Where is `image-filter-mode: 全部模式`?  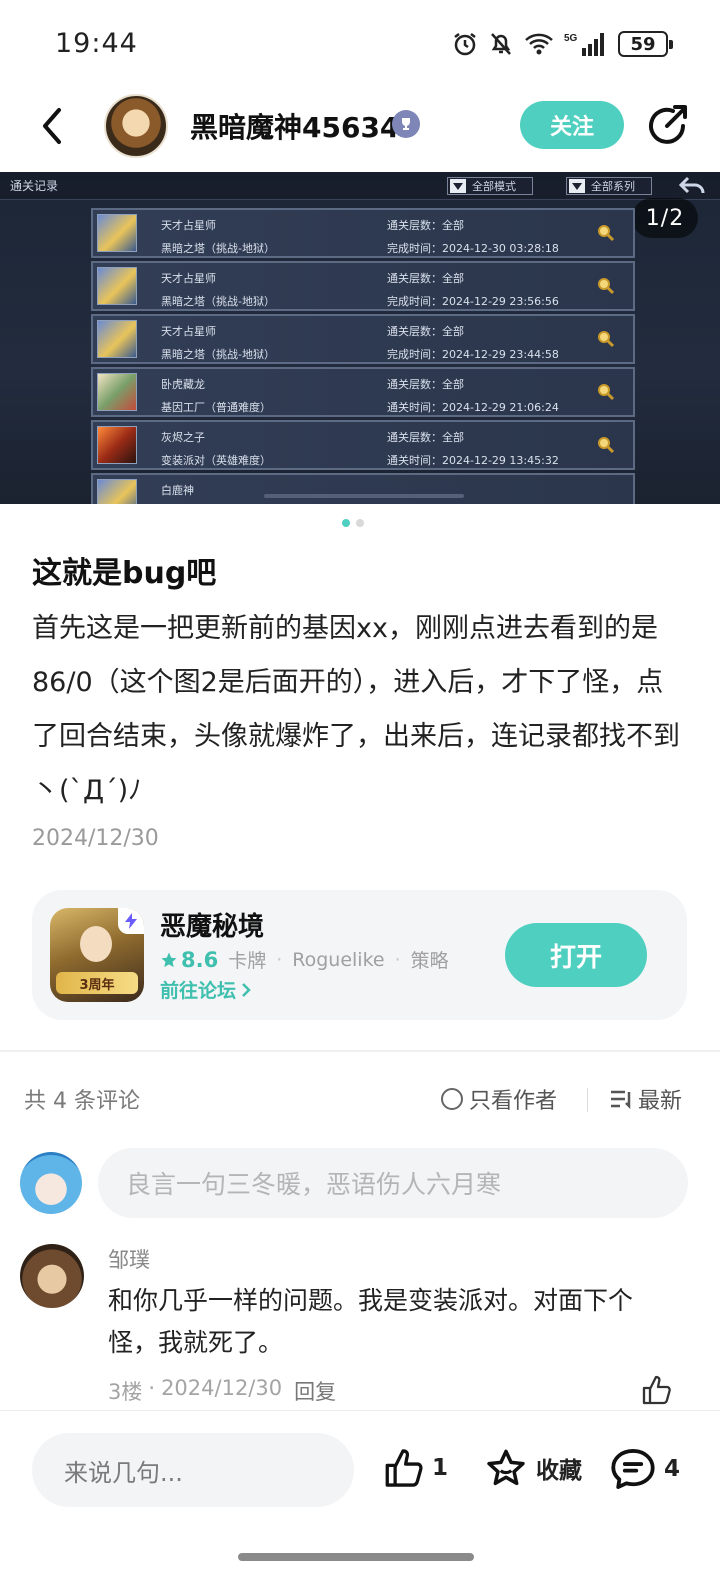 image-filter-mode: 全部模式 is located at coordinates (490, 186).